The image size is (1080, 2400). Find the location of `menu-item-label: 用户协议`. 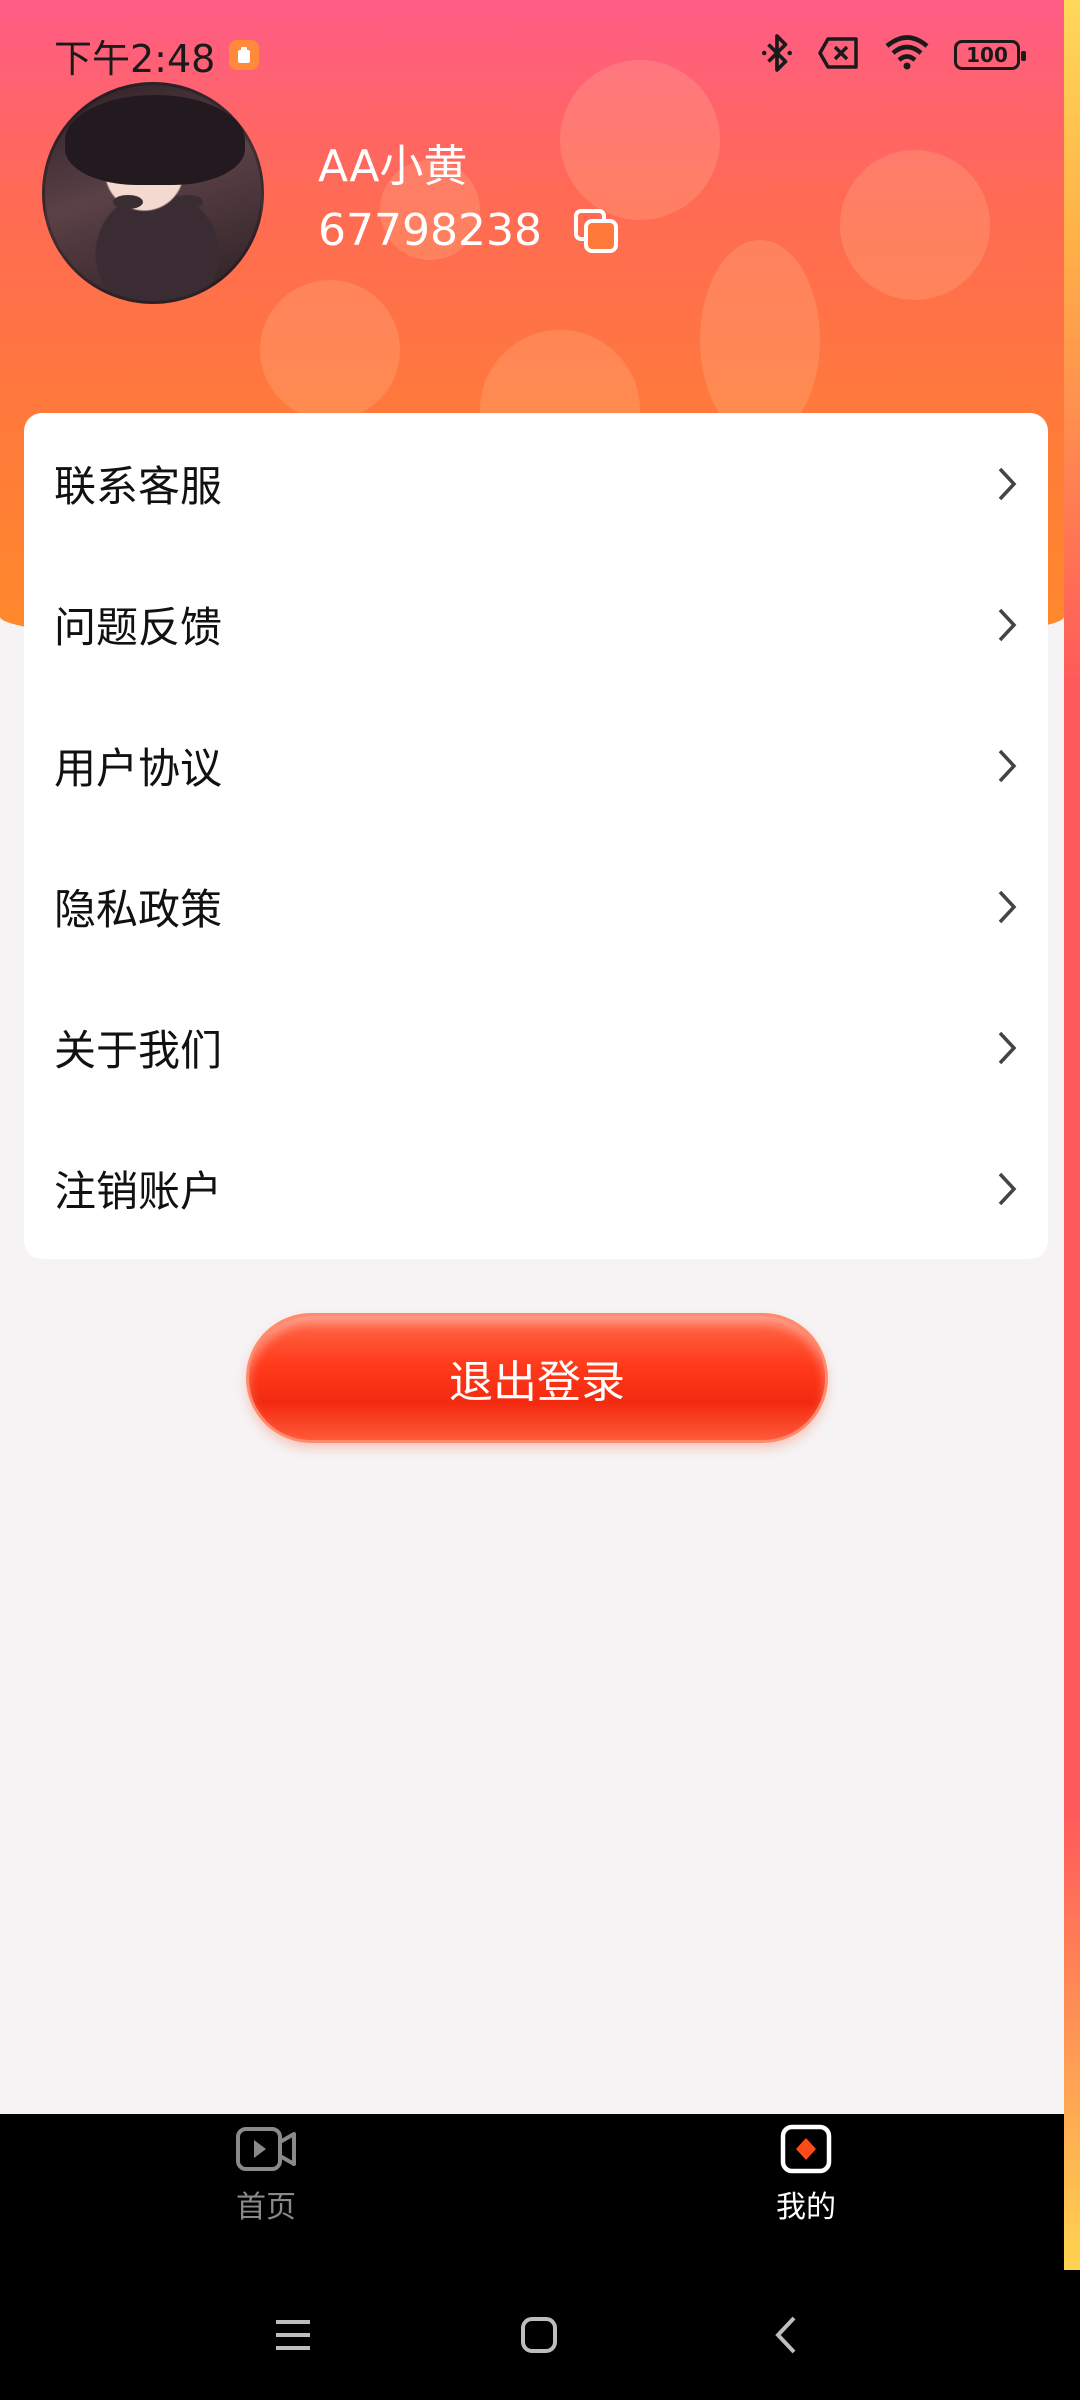

menu-item-label: 用户协议 is located at coordinates (138, 768).